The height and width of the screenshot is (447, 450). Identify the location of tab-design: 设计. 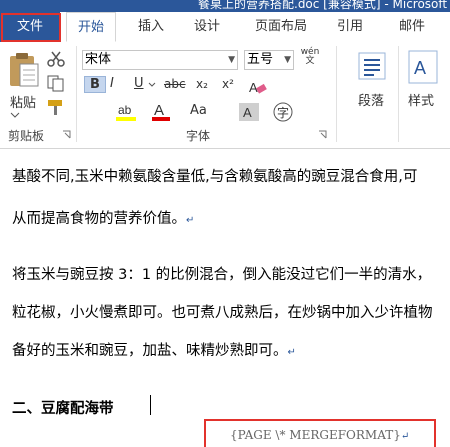
(207, 27).